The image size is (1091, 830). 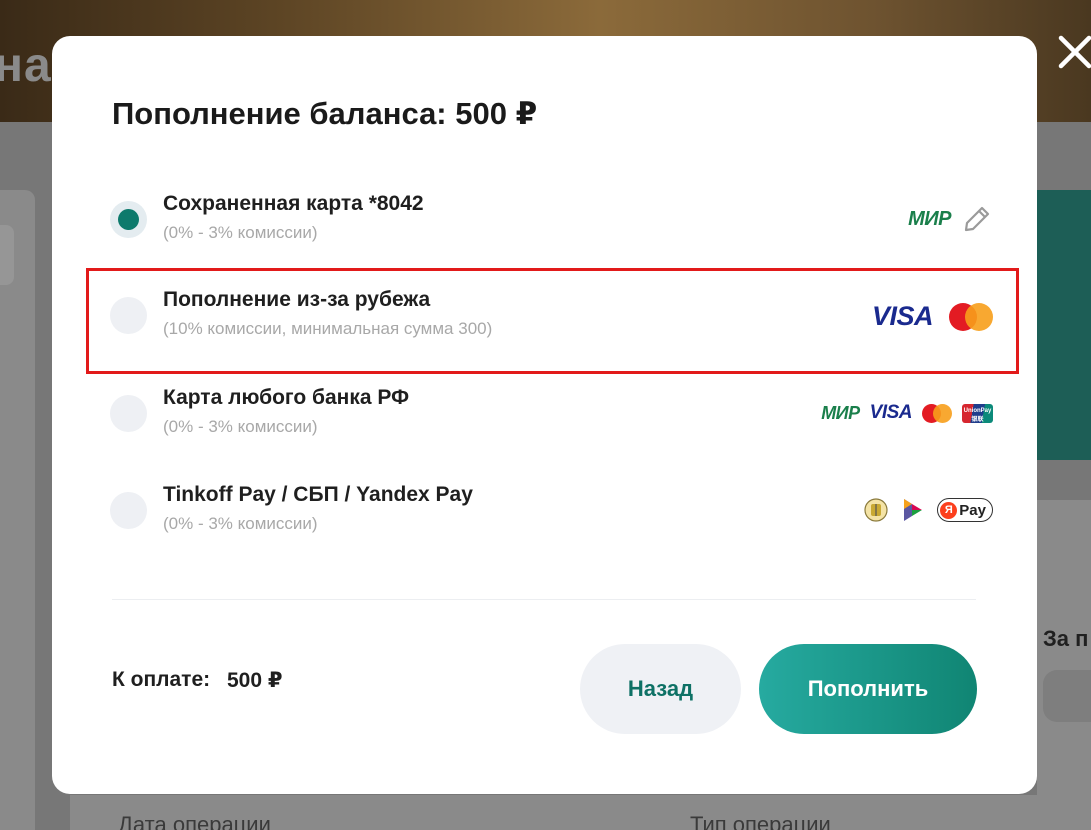 I want to click on total-label: К оплате:, so click(x=161, y=679).